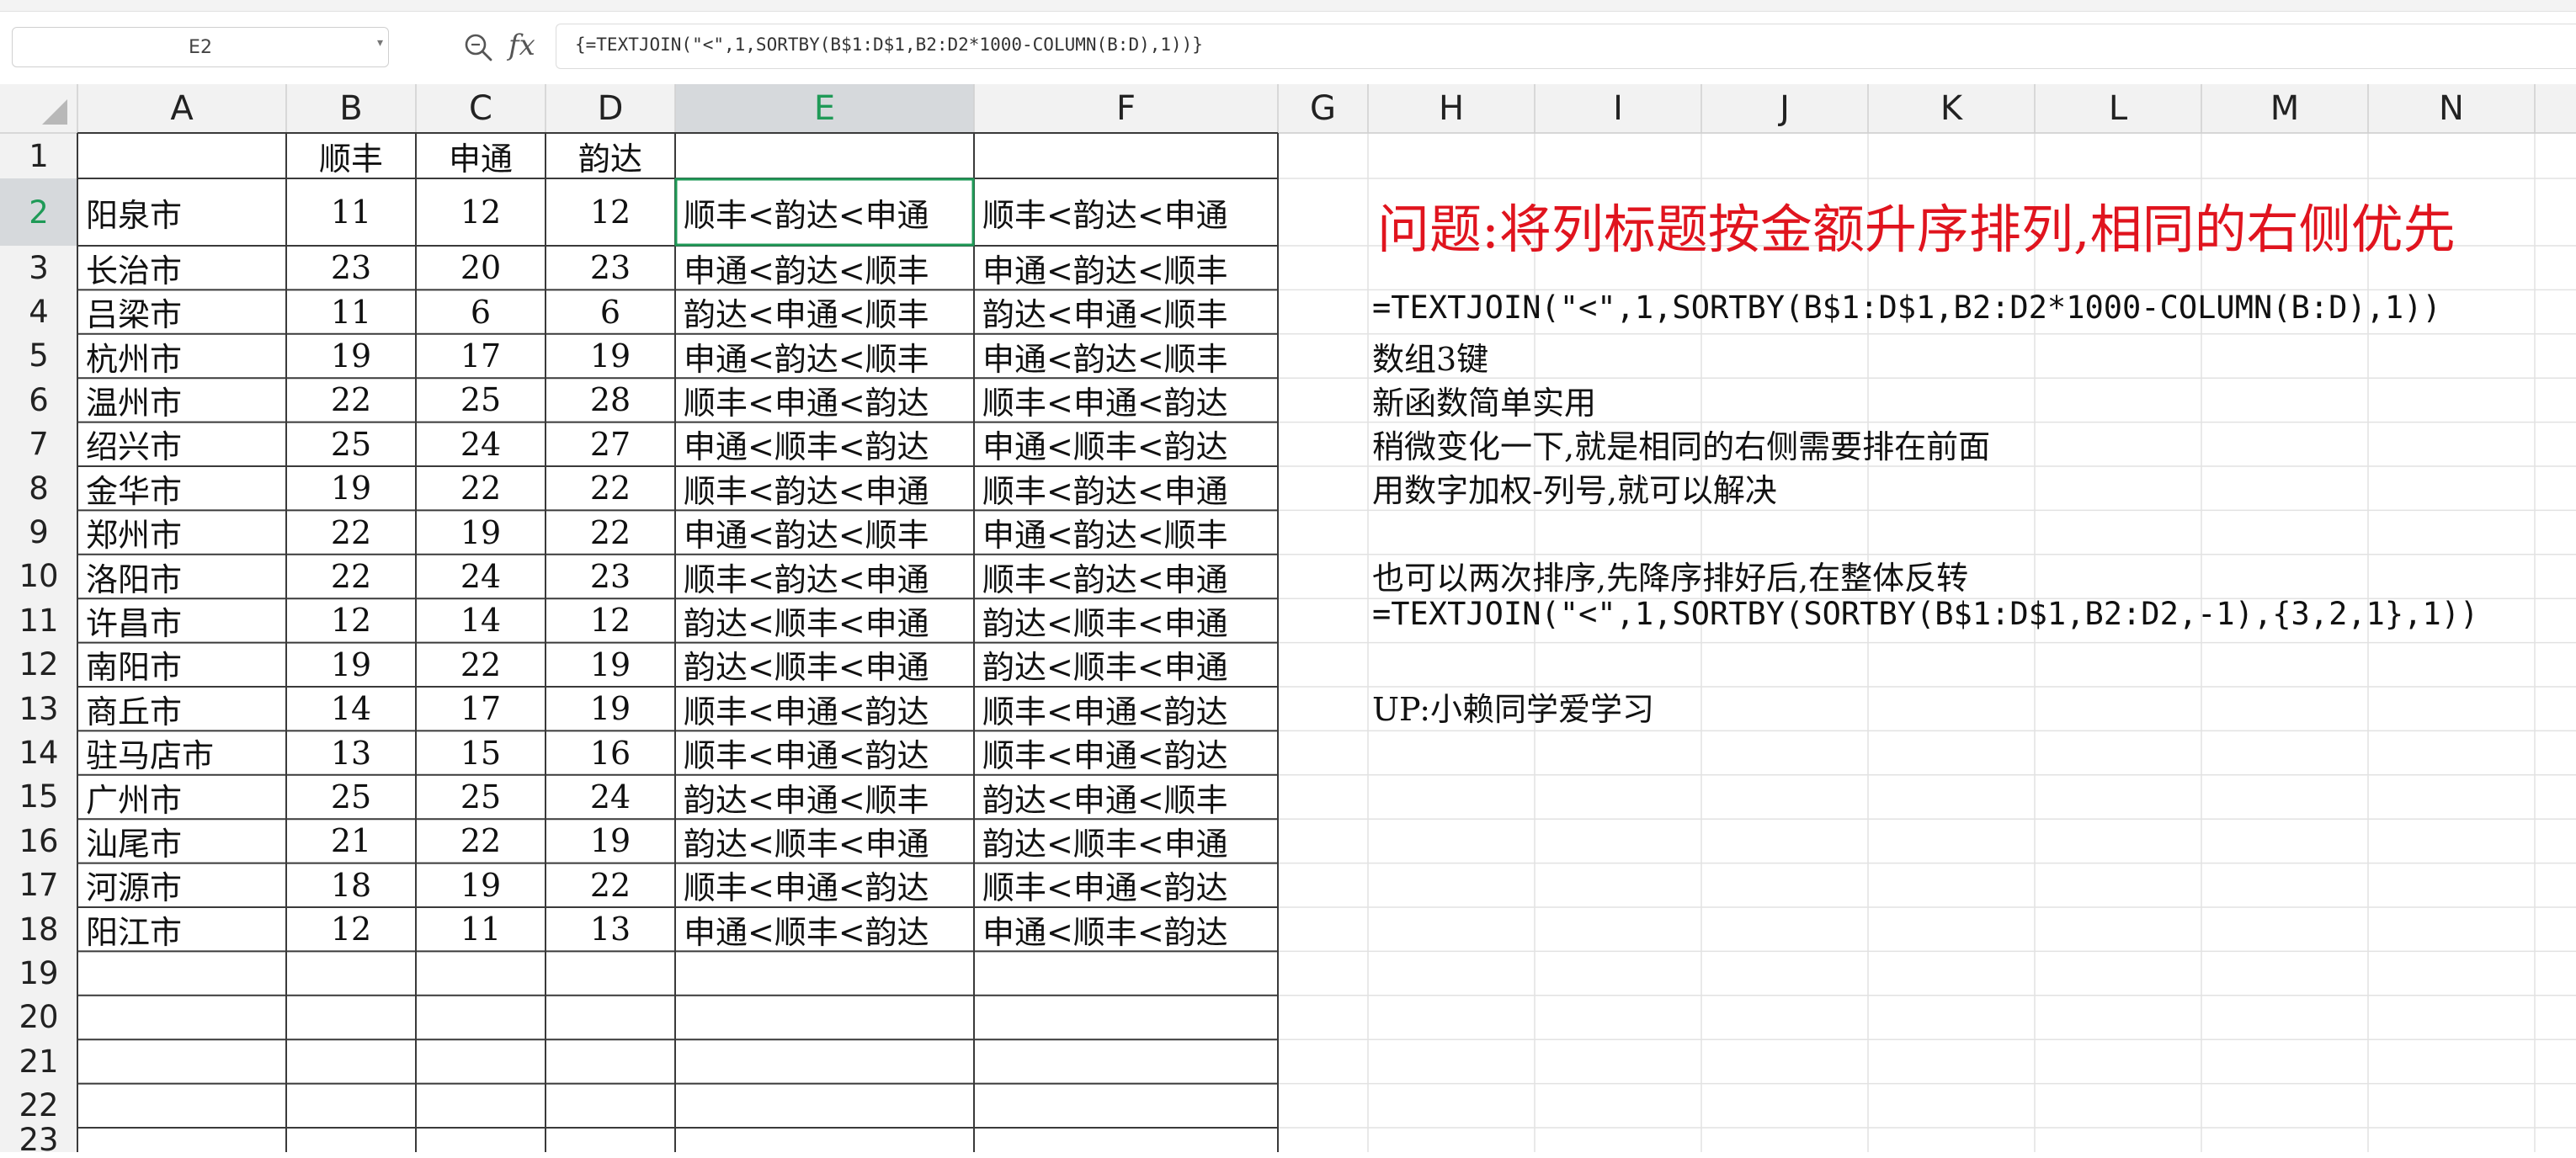 The width and height of the screenshot is (2576, 1158). Describe the element at coordinates (1126, 488) in the screenshot. I see `table-cell-f8: 顺丰<韵达<申通` at that location.